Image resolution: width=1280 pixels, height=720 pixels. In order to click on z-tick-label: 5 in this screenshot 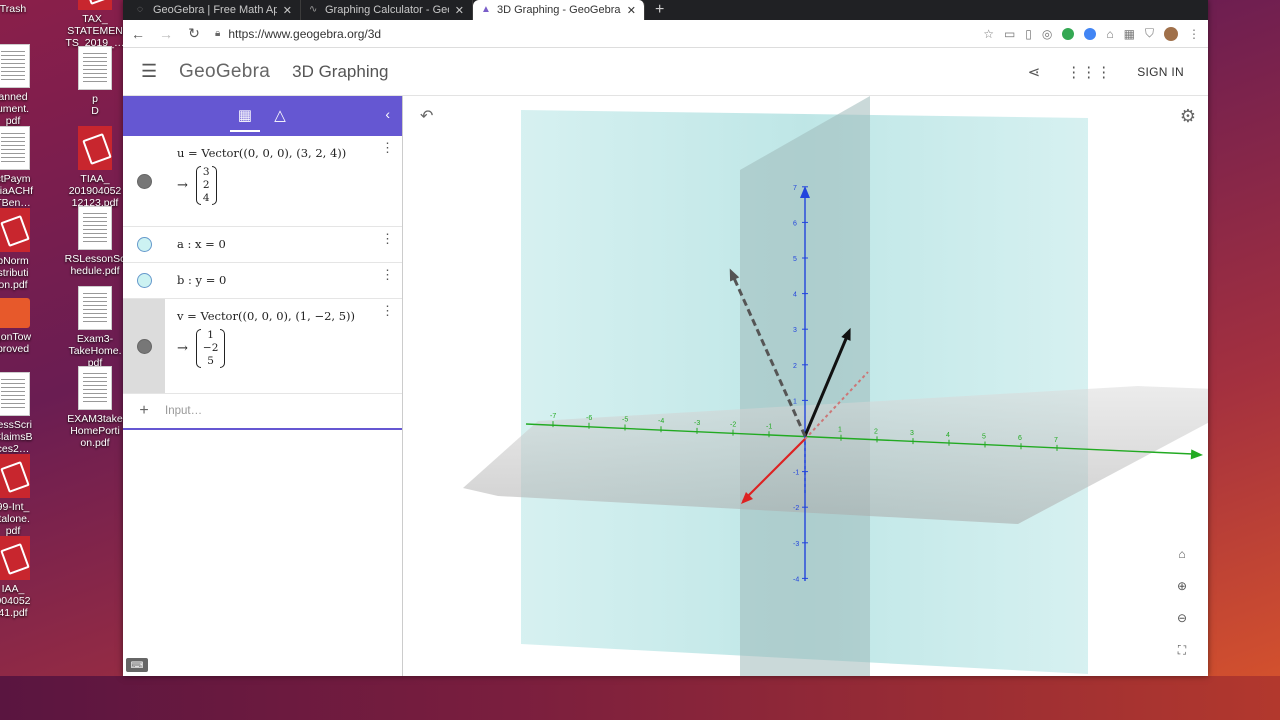, I will do `click(795, 259)`.